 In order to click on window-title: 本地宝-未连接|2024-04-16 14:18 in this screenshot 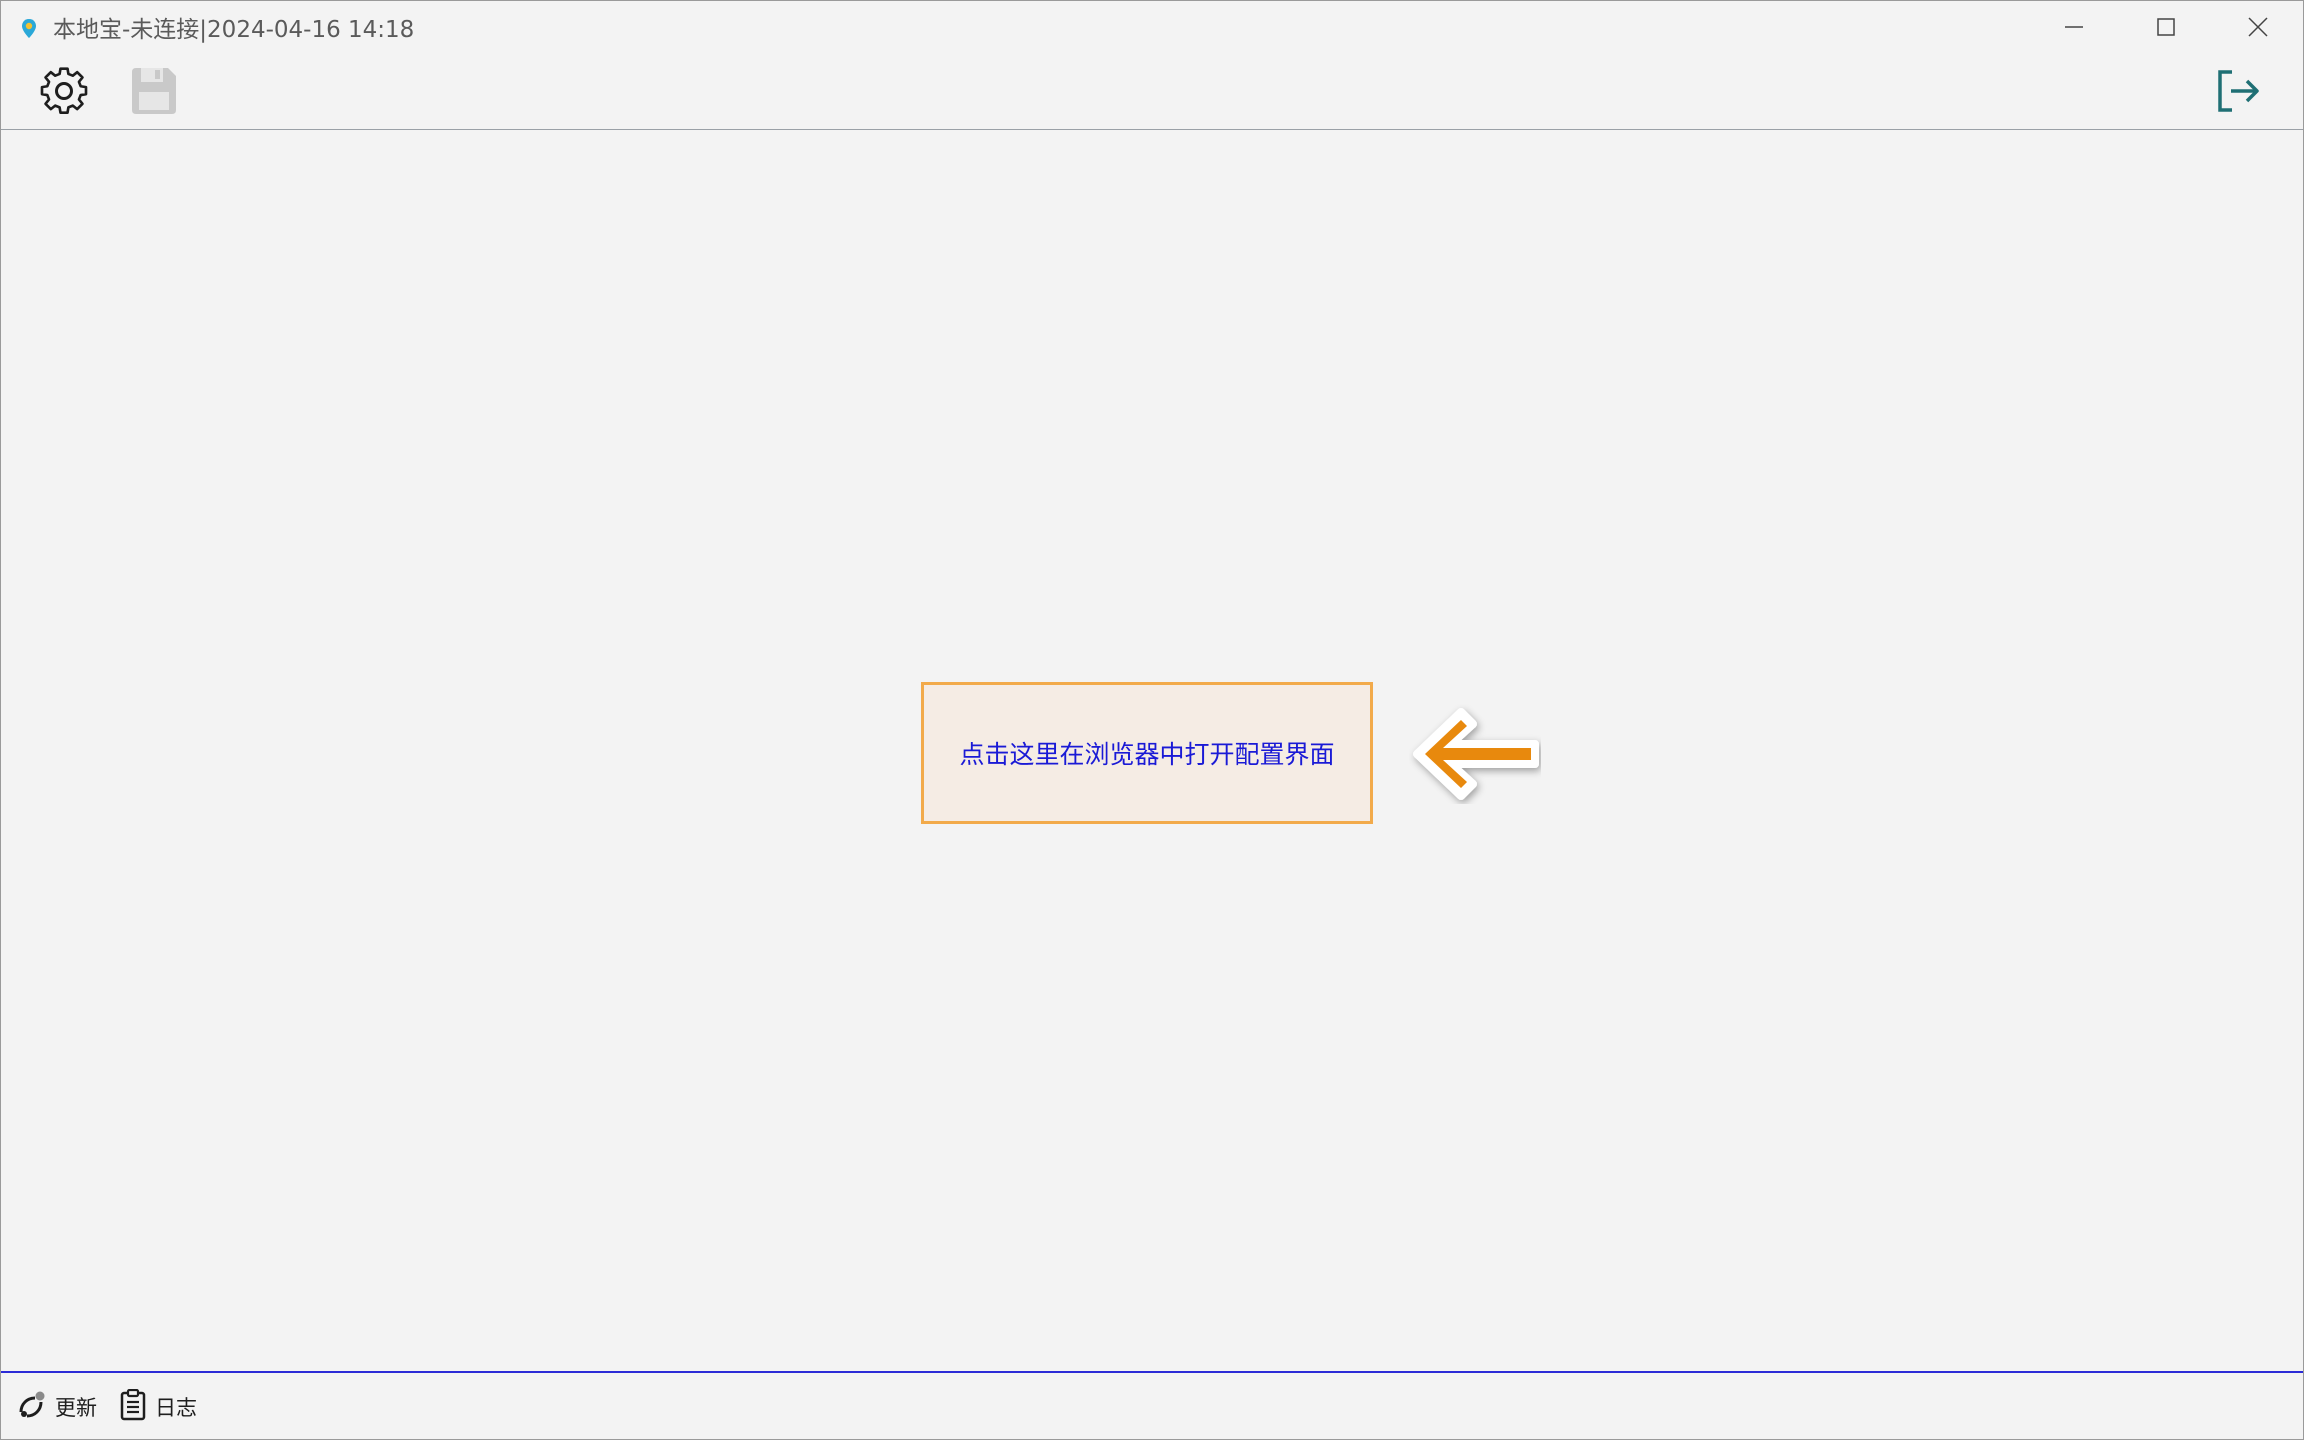, I will do `click(234, 30)`.